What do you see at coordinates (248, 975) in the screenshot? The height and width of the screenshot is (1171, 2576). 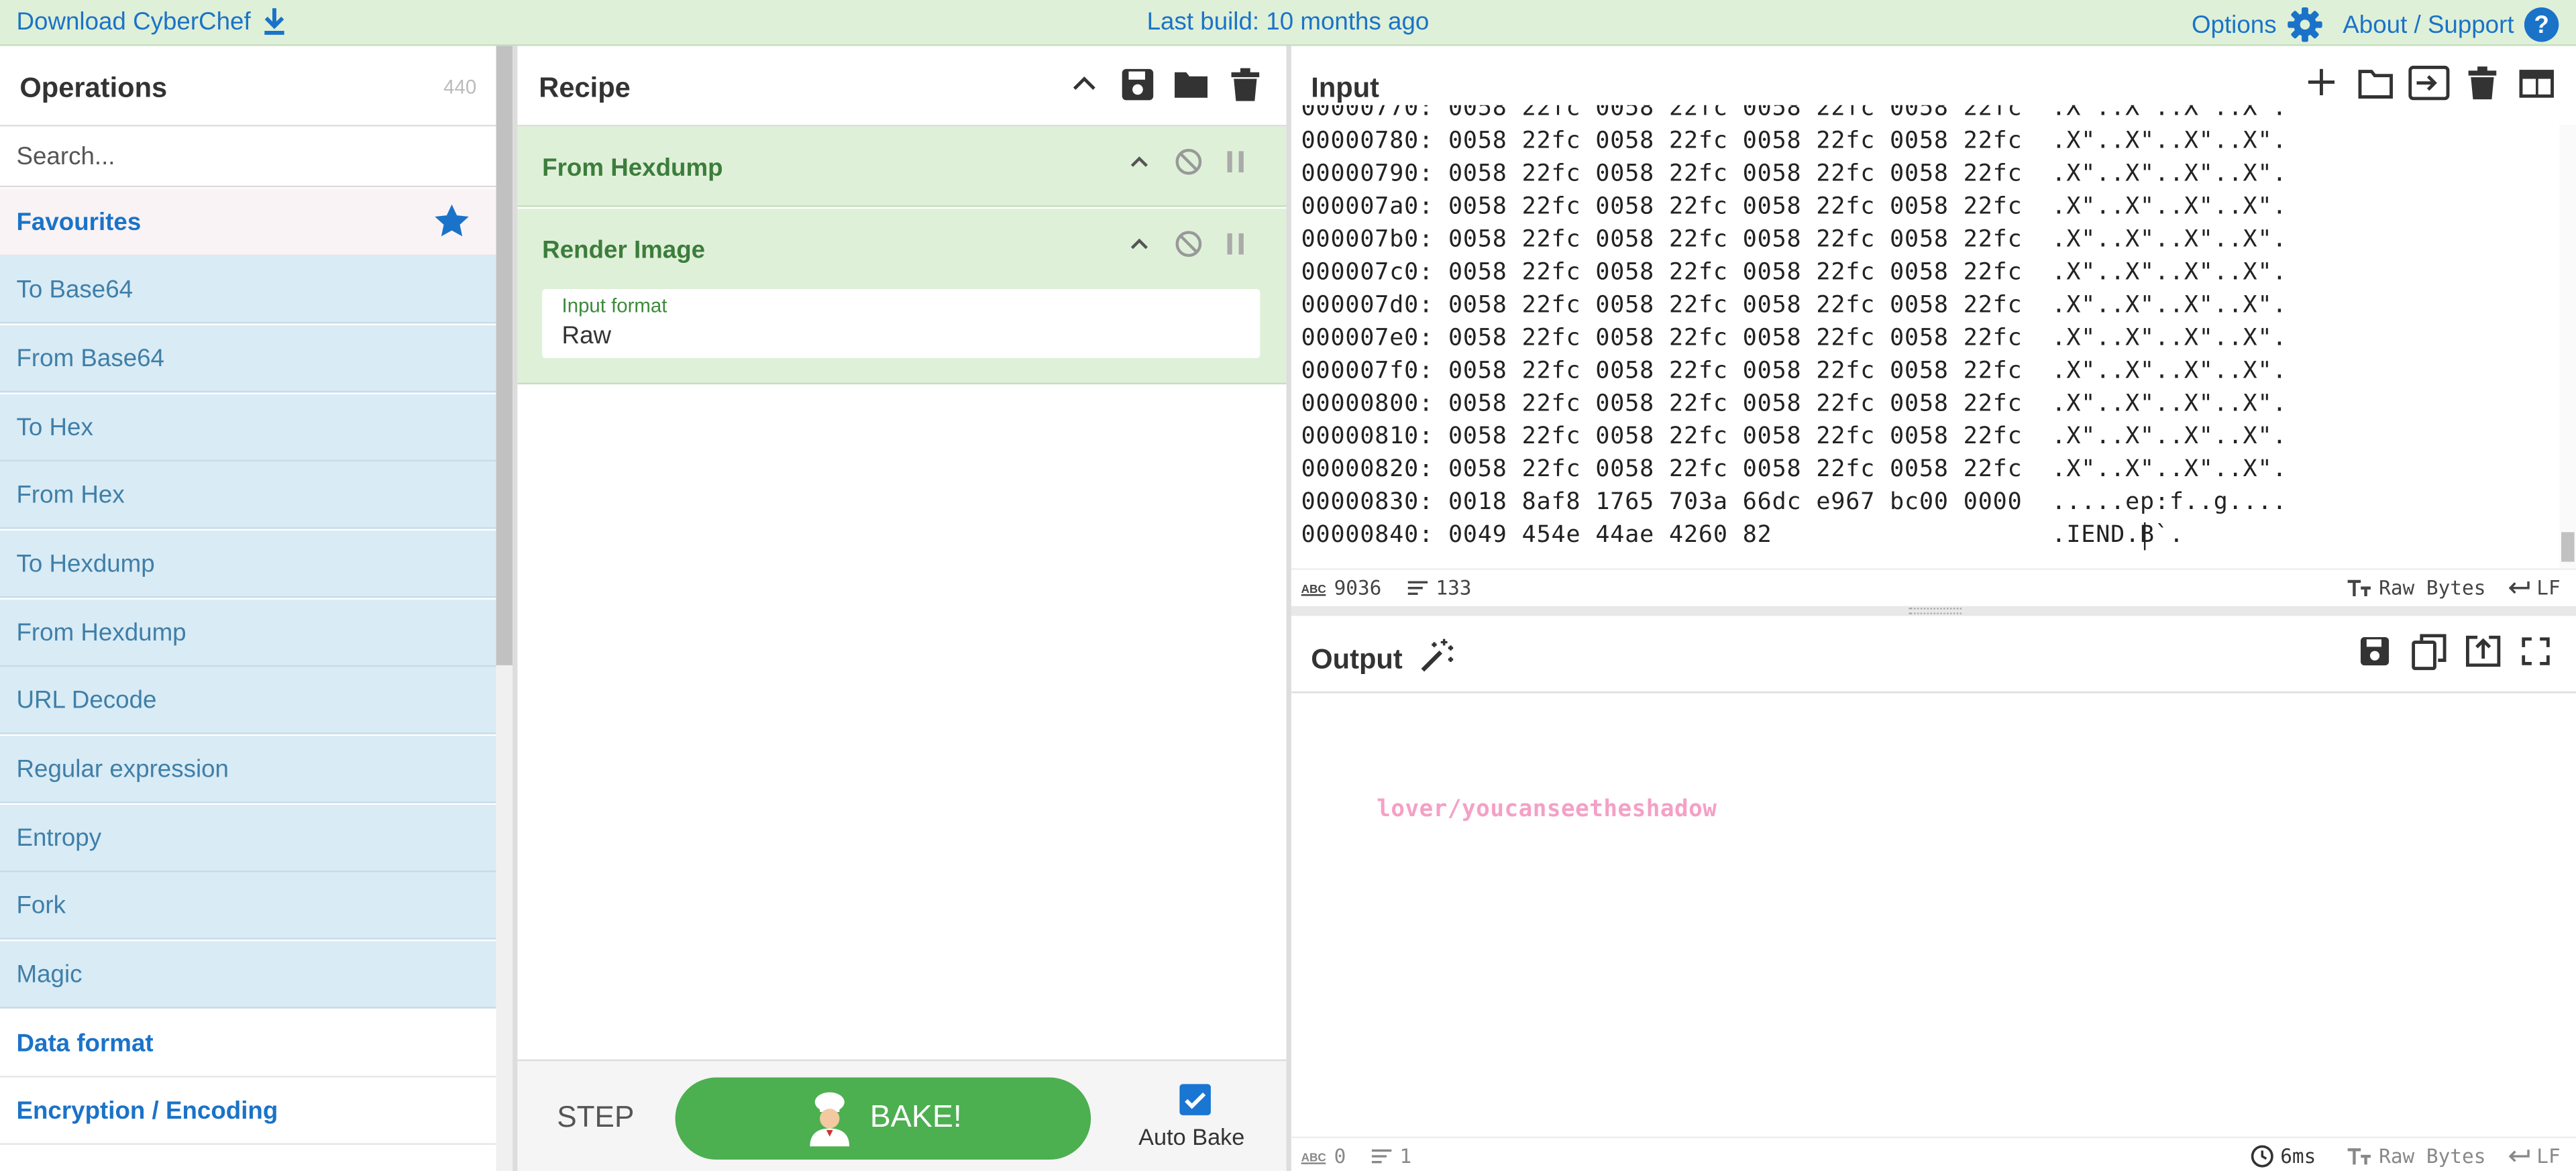 I see `operation-item: Magic` at bounding box center [248, 975].